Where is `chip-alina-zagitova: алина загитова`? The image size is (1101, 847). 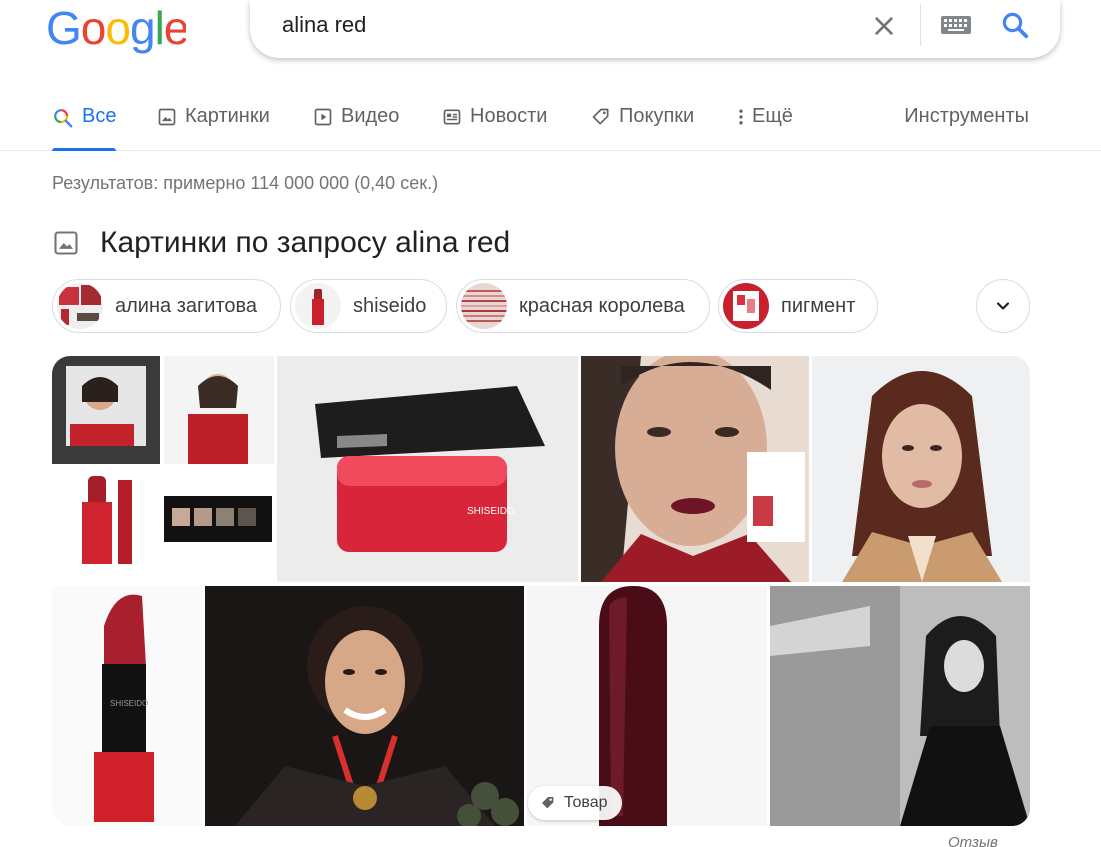 chip-alina-zagitova: алина загитова is located at coordinates (166, 306).